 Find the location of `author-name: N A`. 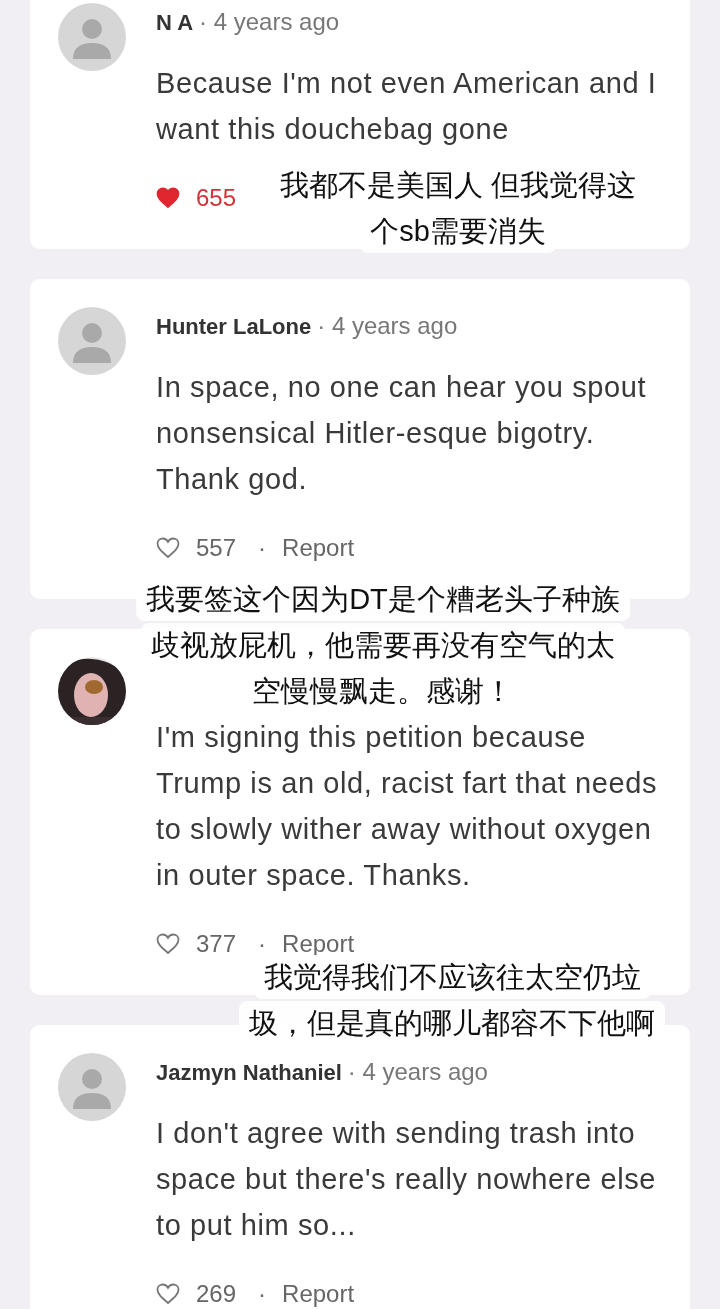

author-name: N A is located at coordinates (175, 23).